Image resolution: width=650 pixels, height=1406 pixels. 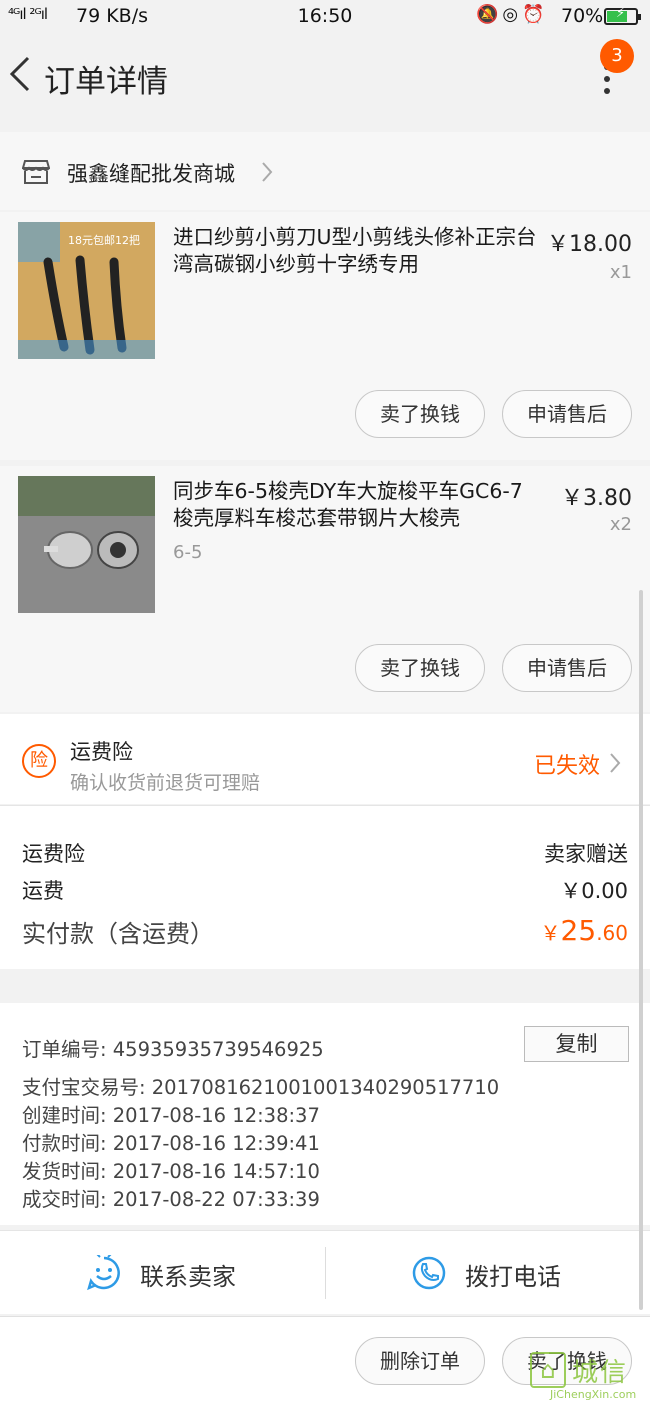 I want to click on back-button, so click(x=21, y=74).